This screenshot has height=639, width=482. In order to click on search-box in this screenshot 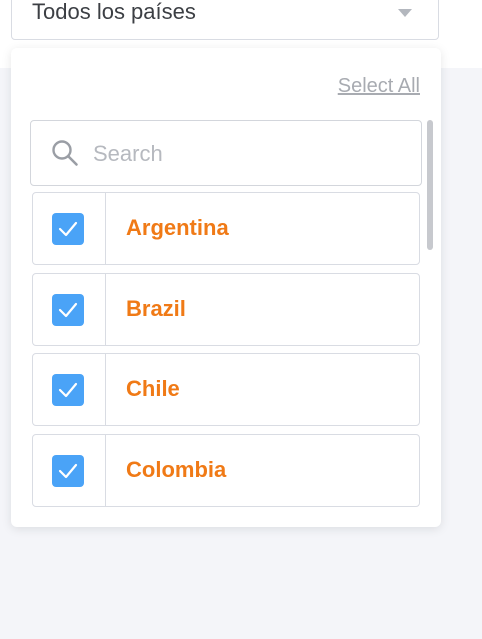, I will do `click(226, 153)`.